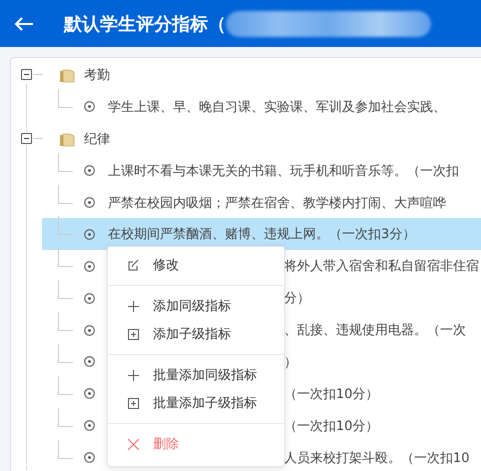  Describe the element at coordinates (196, 375) in the screenshot. I see `menu-item: 批量添加同级指标` at that location.